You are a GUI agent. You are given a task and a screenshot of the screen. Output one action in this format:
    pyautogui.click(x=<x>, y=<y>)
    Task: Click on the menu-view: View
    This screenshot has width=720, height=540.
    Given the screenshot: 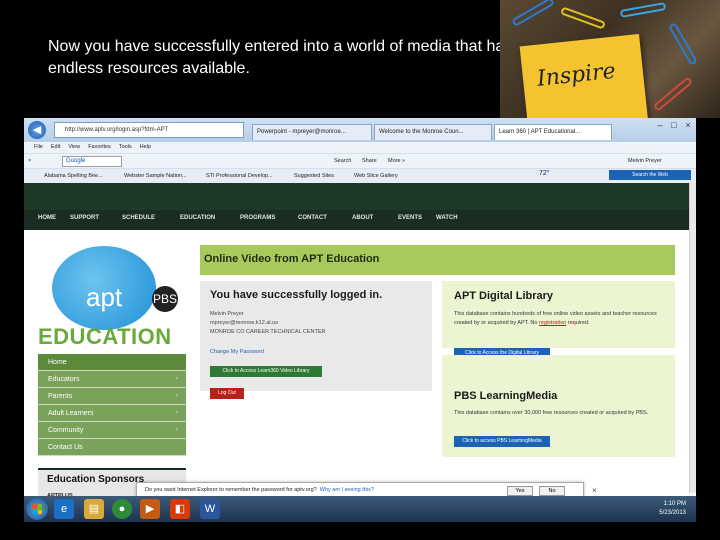 What is the action you would take?
    pyautogui.click(x=74, y=147)
    